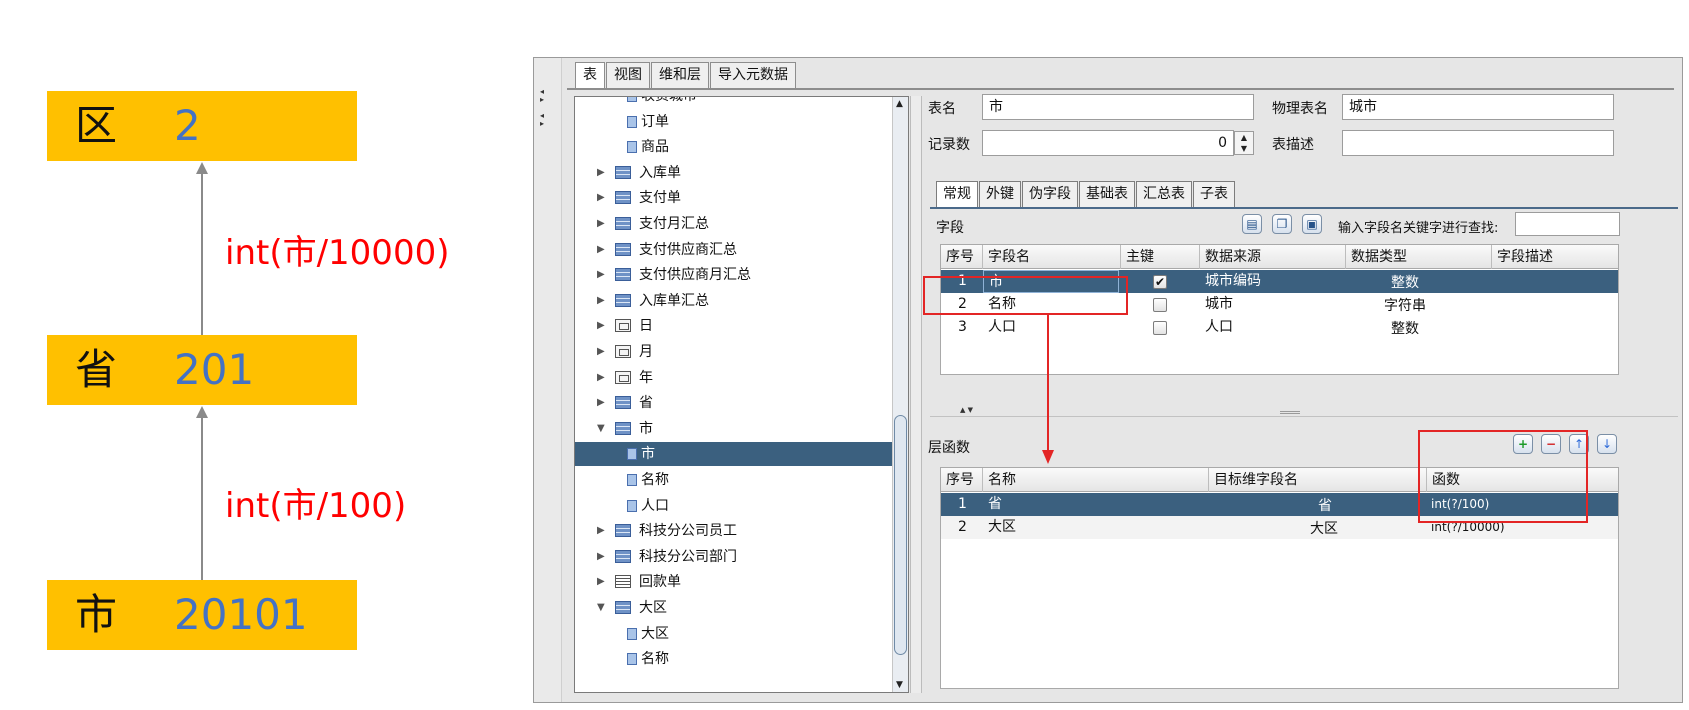 This screenshot has height=710, width=1689. What do you see at coordinates (753, 75) in the screenshot?
I see `tab-import-metadata: 导入元数据` at bounding box center [753, 75].